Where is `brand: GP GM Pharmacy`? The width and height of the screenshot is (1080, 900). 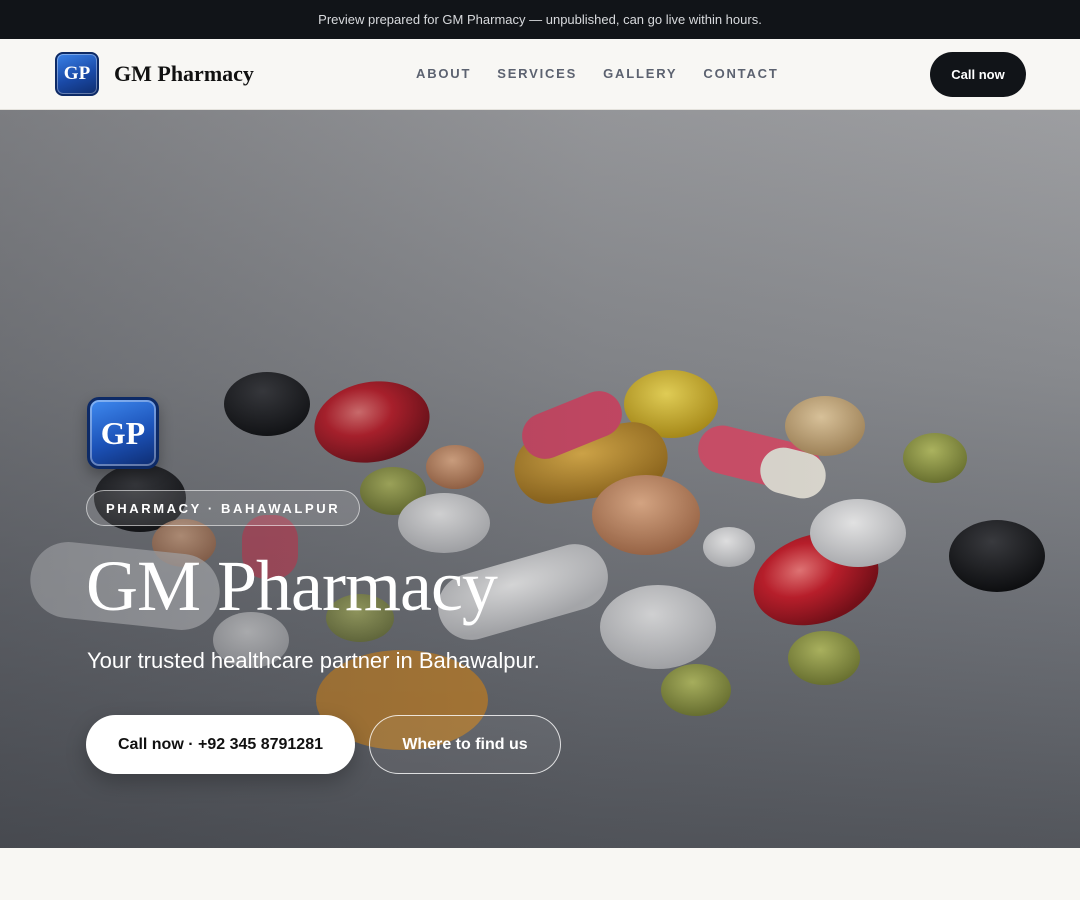 brand: GP GM Pharmacy is located at coordinates (154, 74).